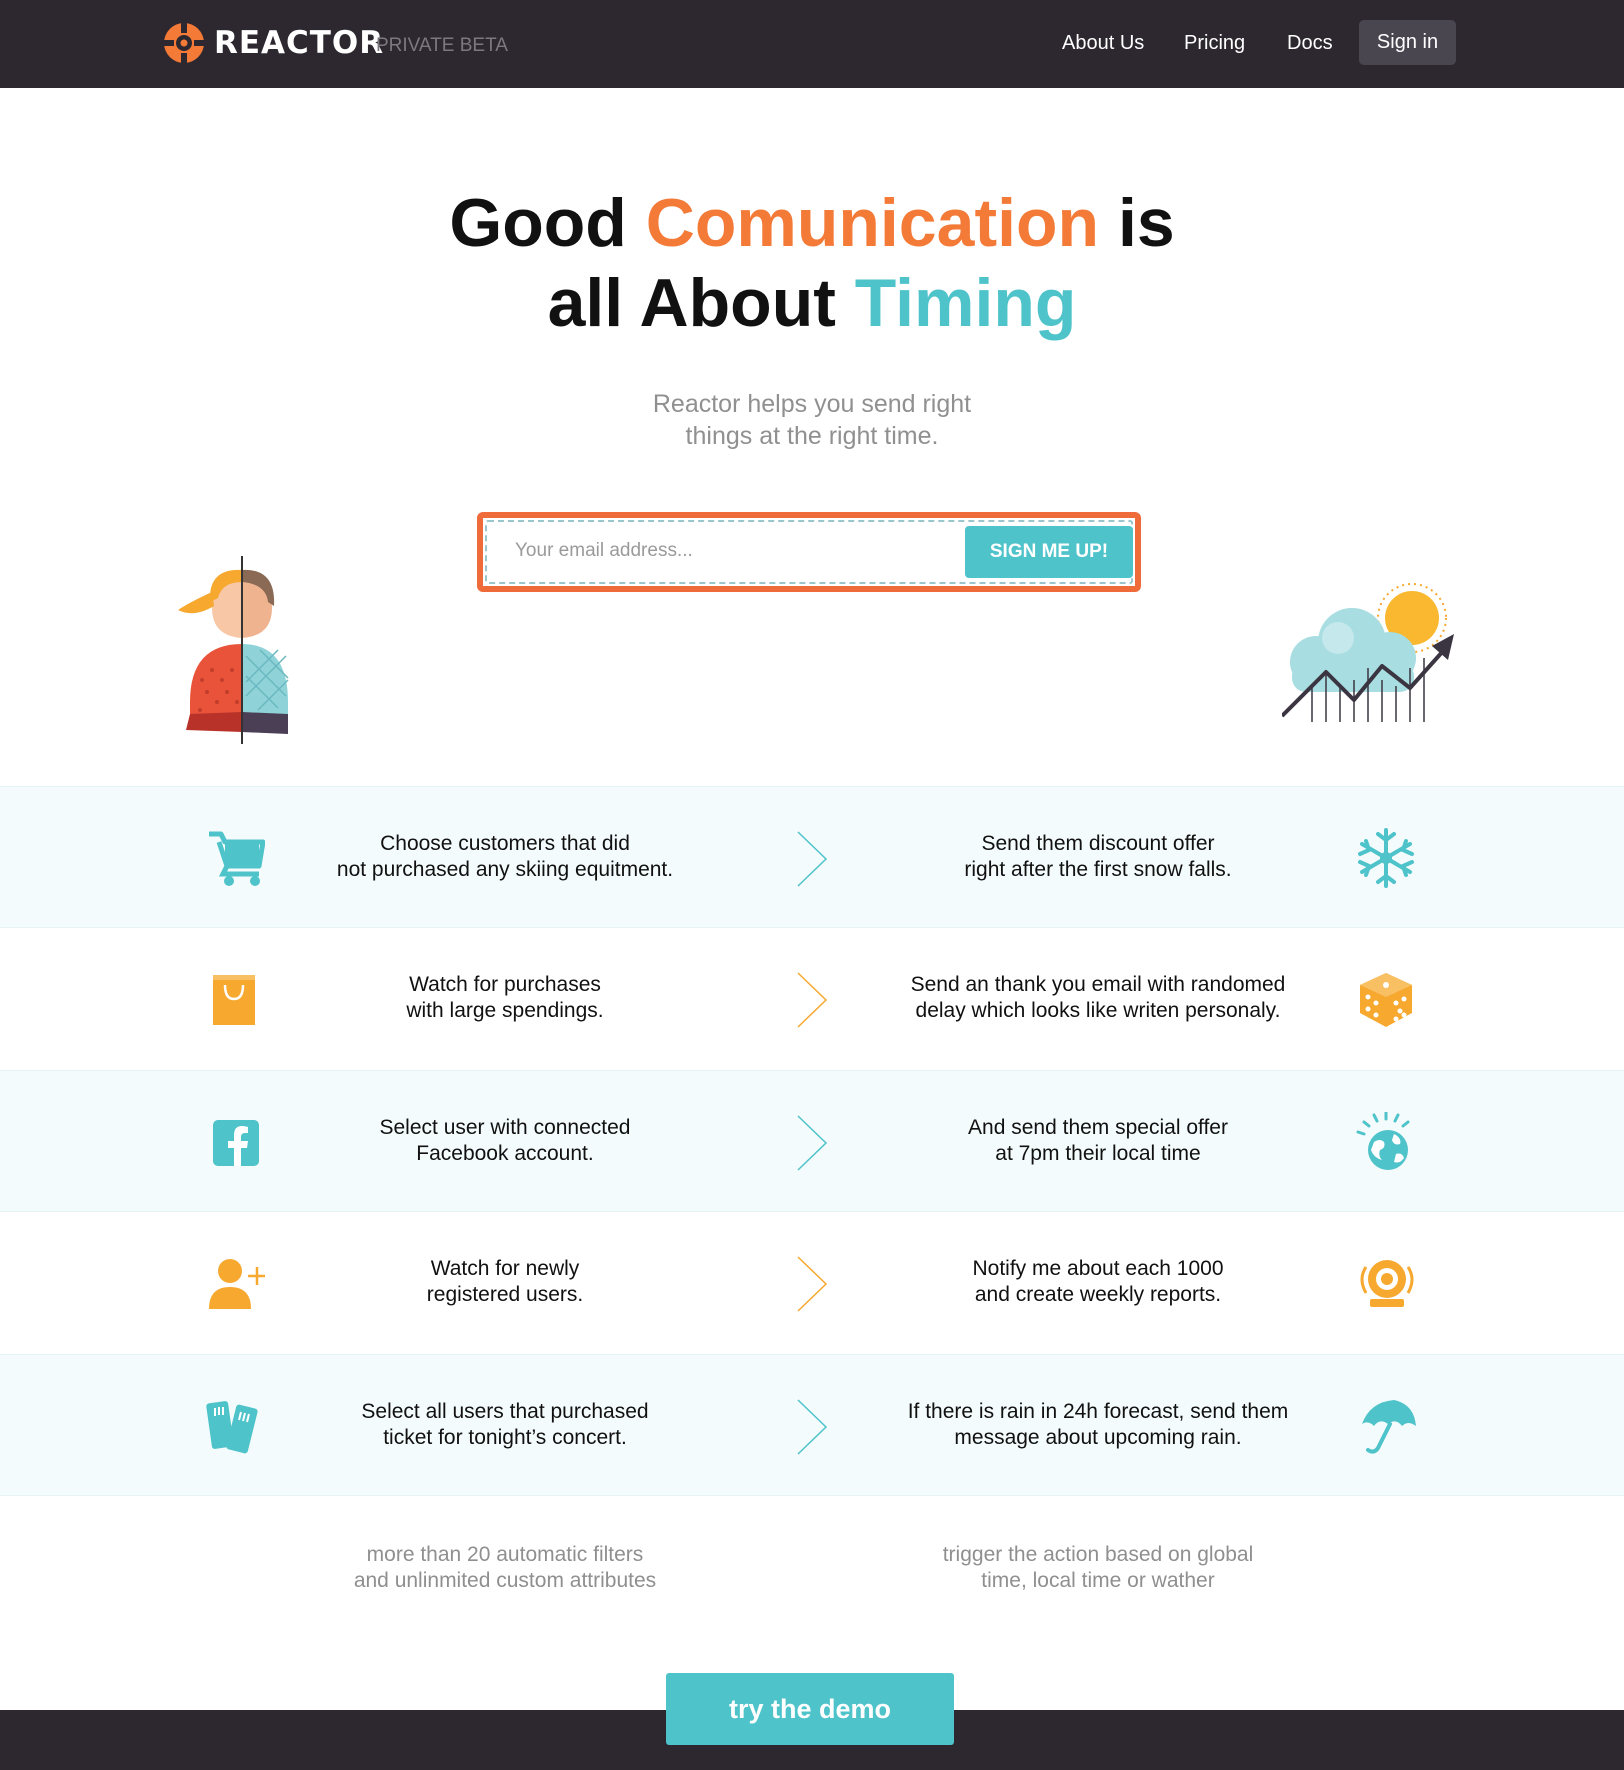  I want to click on filter-text-line: Choose customers that did, so click(505, 843).